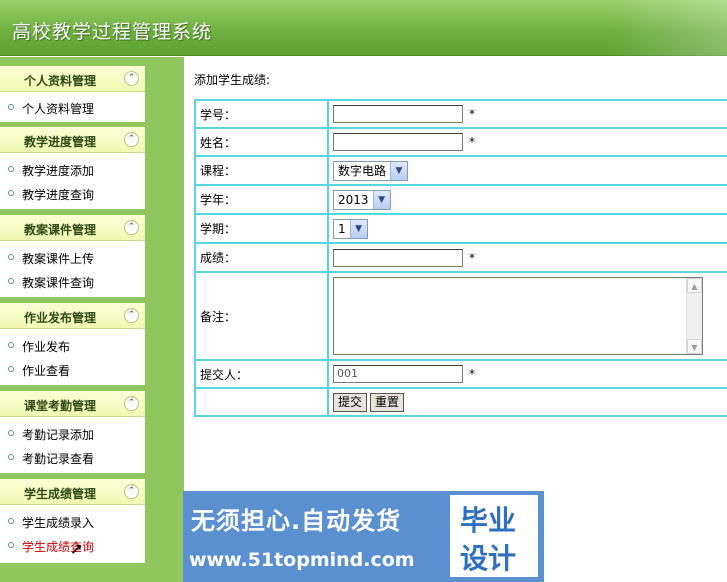 The width and height of the screenshot is (727, 582). I want to click on sidebar-item-score-entry: 学生成绩录入, so click(72, 521).